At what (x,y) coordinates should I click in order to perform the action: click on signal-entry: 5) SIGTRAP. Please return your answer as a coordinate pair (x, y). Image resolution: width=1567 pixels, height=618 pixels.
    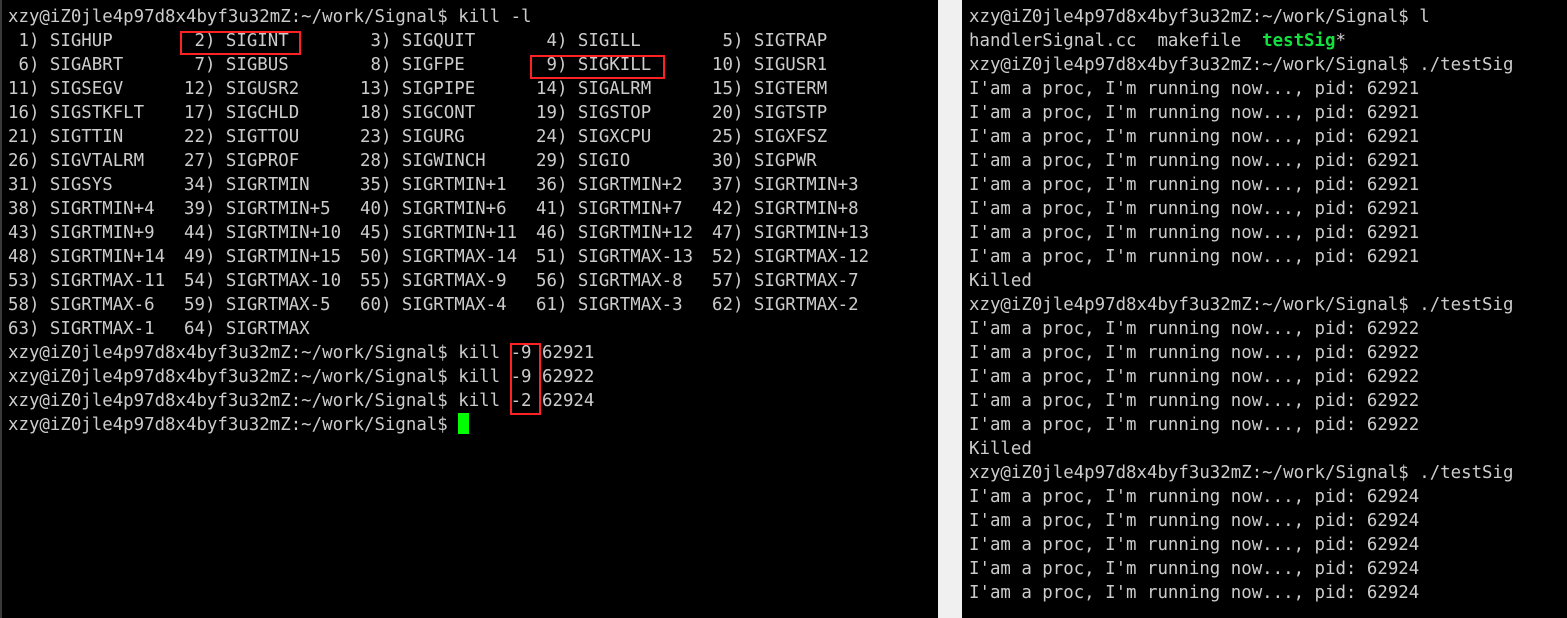
    Looking at the image, I should click on (770, 41).